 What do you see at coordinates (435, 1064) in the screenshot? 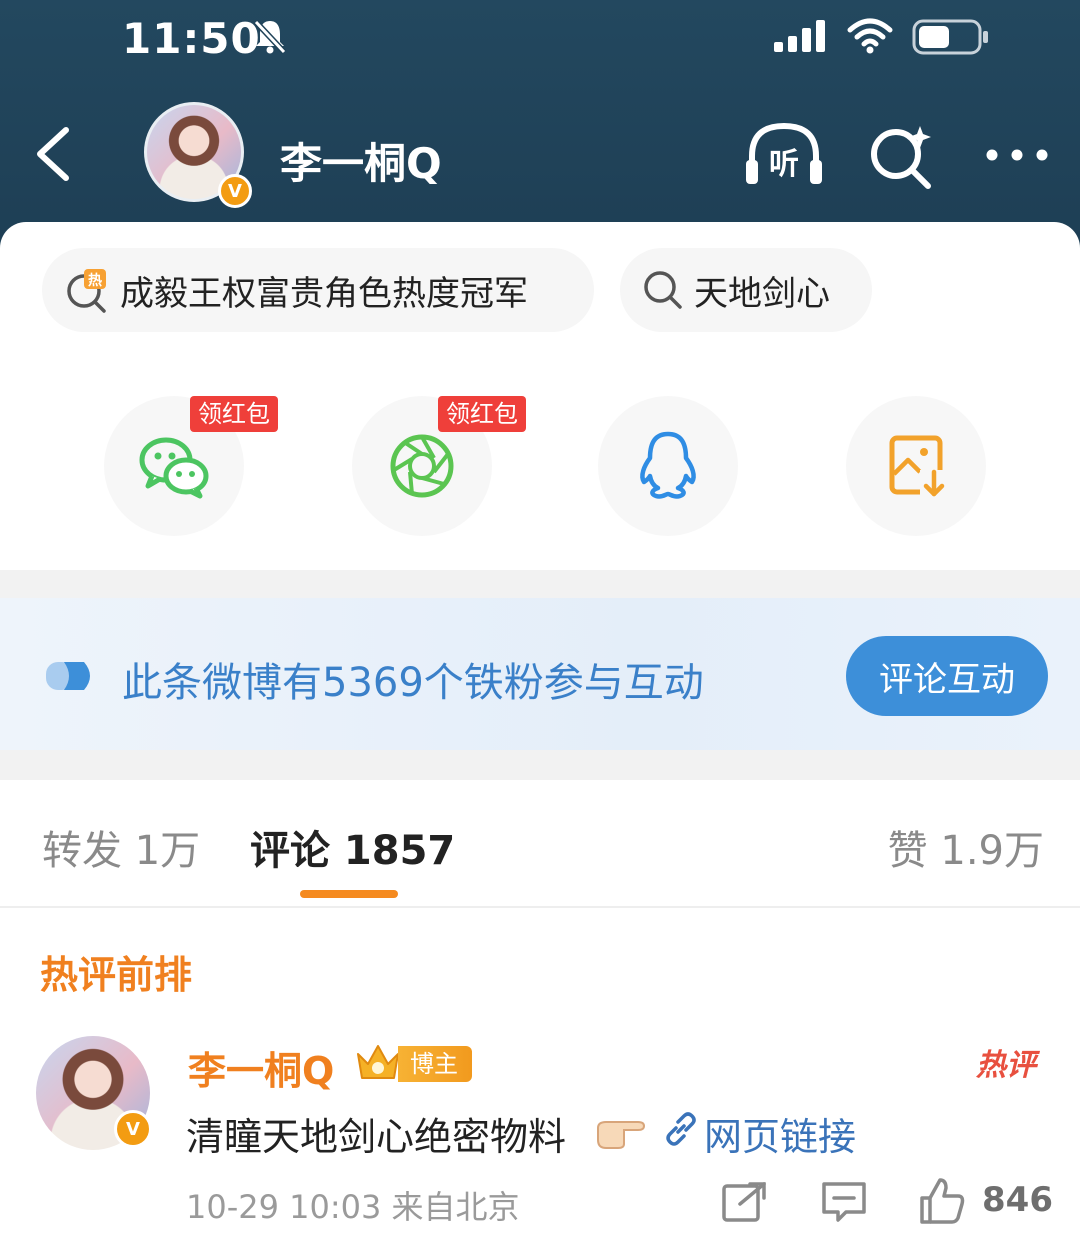
I see `blogger-badge: 博主` at bounding box center [435, 1064].